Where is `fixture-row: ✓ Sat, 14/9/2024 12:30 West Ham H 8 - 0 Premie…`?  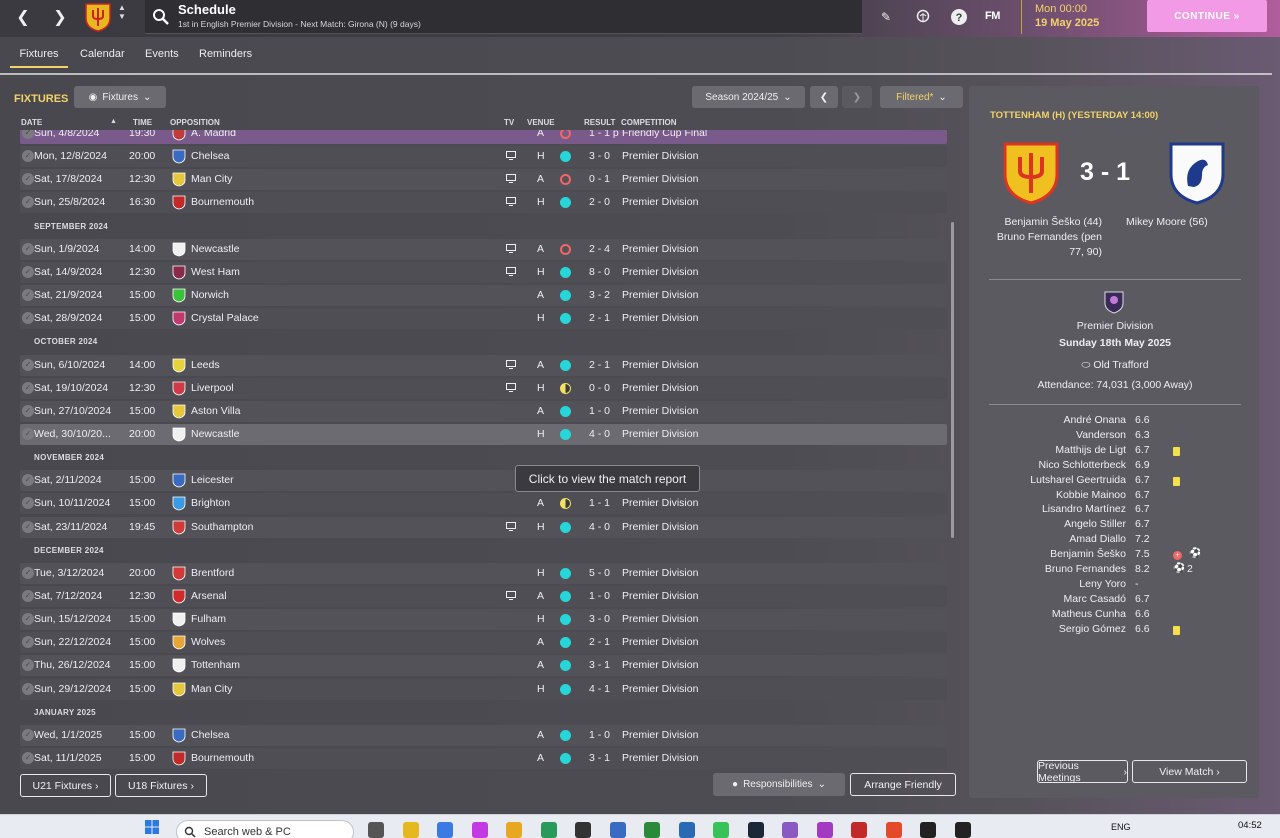
fixture-row: ✓ Sat, 14/9/2024 12:30 West Ham H 8 - 0 Premie… is located at coordinates (483, 272).